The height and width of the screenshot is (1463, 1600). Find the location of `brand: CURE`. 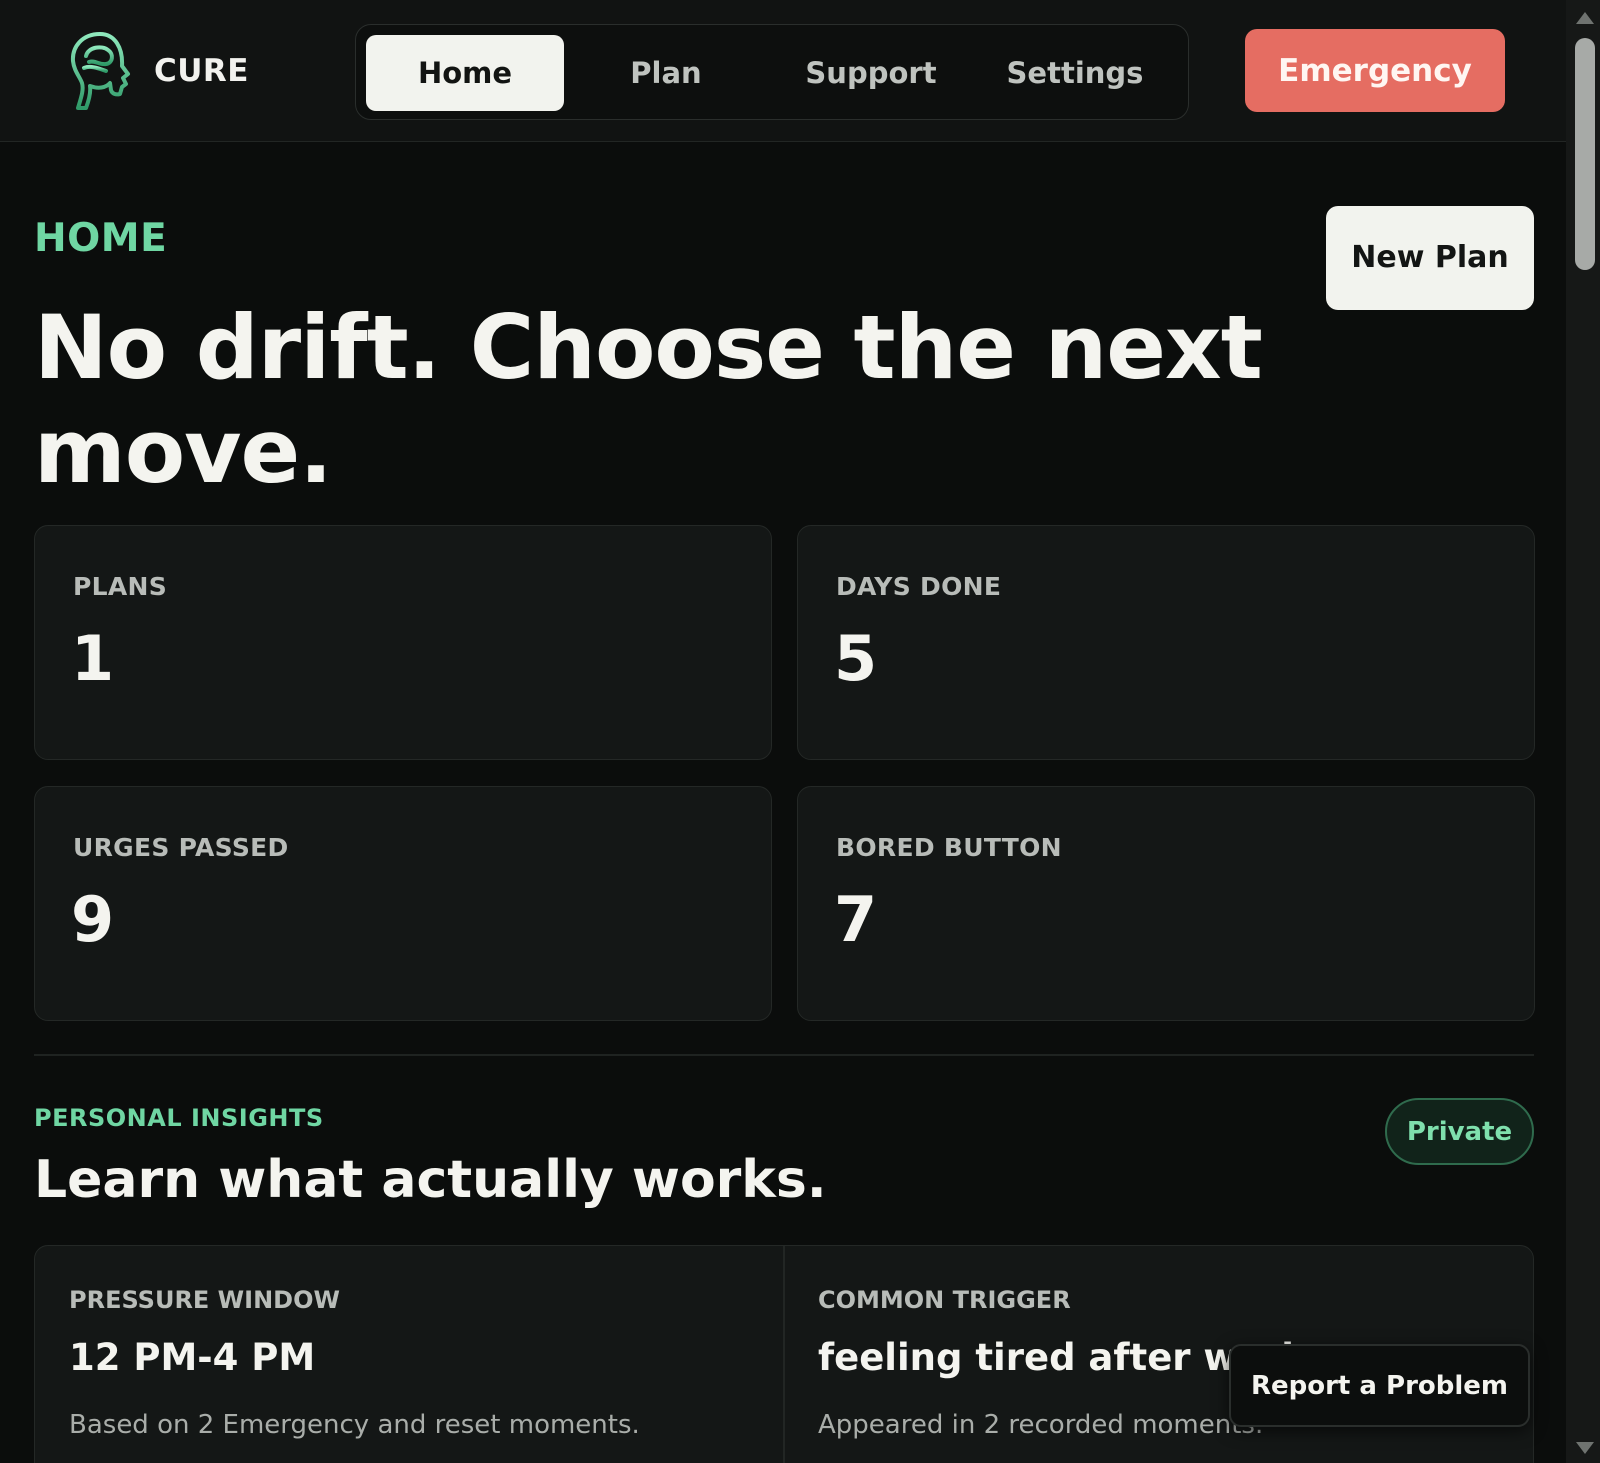

brand: CURE is located at coordinates (157, 71).